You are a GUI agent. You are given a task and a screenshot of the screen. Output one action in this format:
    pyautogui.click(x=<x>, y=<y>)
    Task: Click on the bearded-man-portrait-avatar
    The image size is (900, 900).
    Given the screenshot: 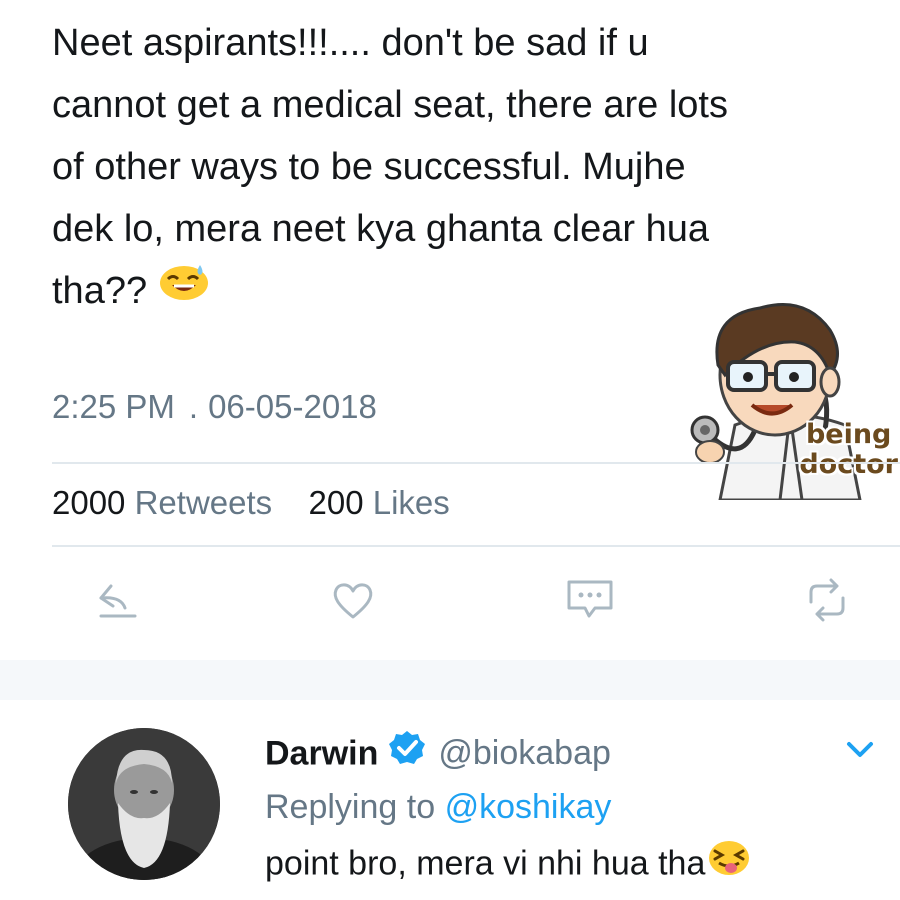 What is the action you would take?
    pyautogui.click(x=144, y=804)
    